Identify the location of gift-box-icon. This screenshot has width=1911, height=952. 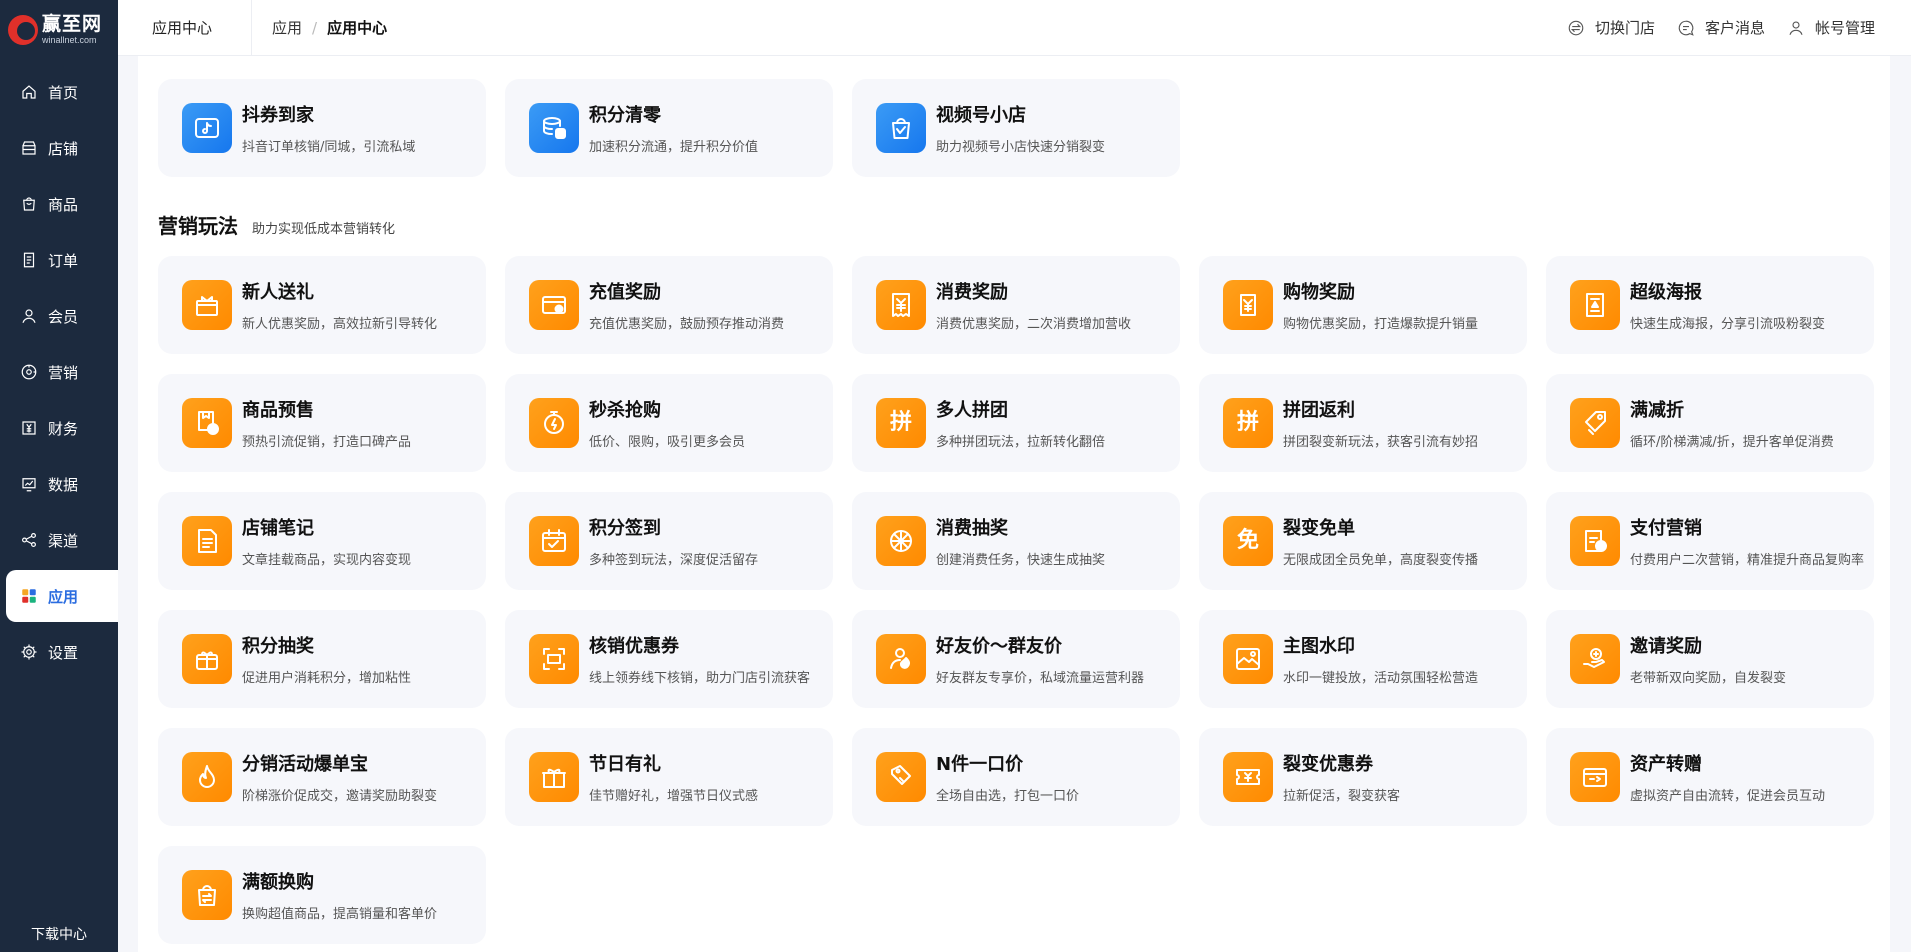
(554, 777).